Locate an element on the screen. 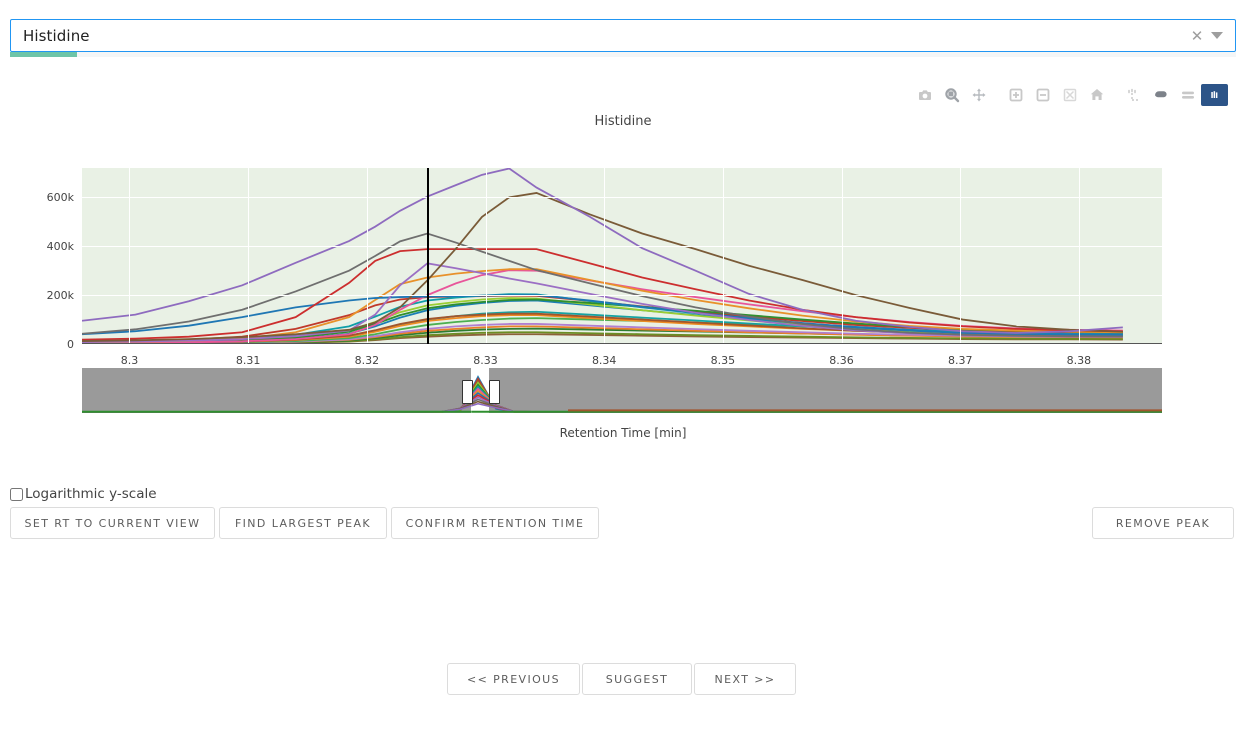  log-scale-label: Logarithmic y-scale is located at coordinates (91, 494).